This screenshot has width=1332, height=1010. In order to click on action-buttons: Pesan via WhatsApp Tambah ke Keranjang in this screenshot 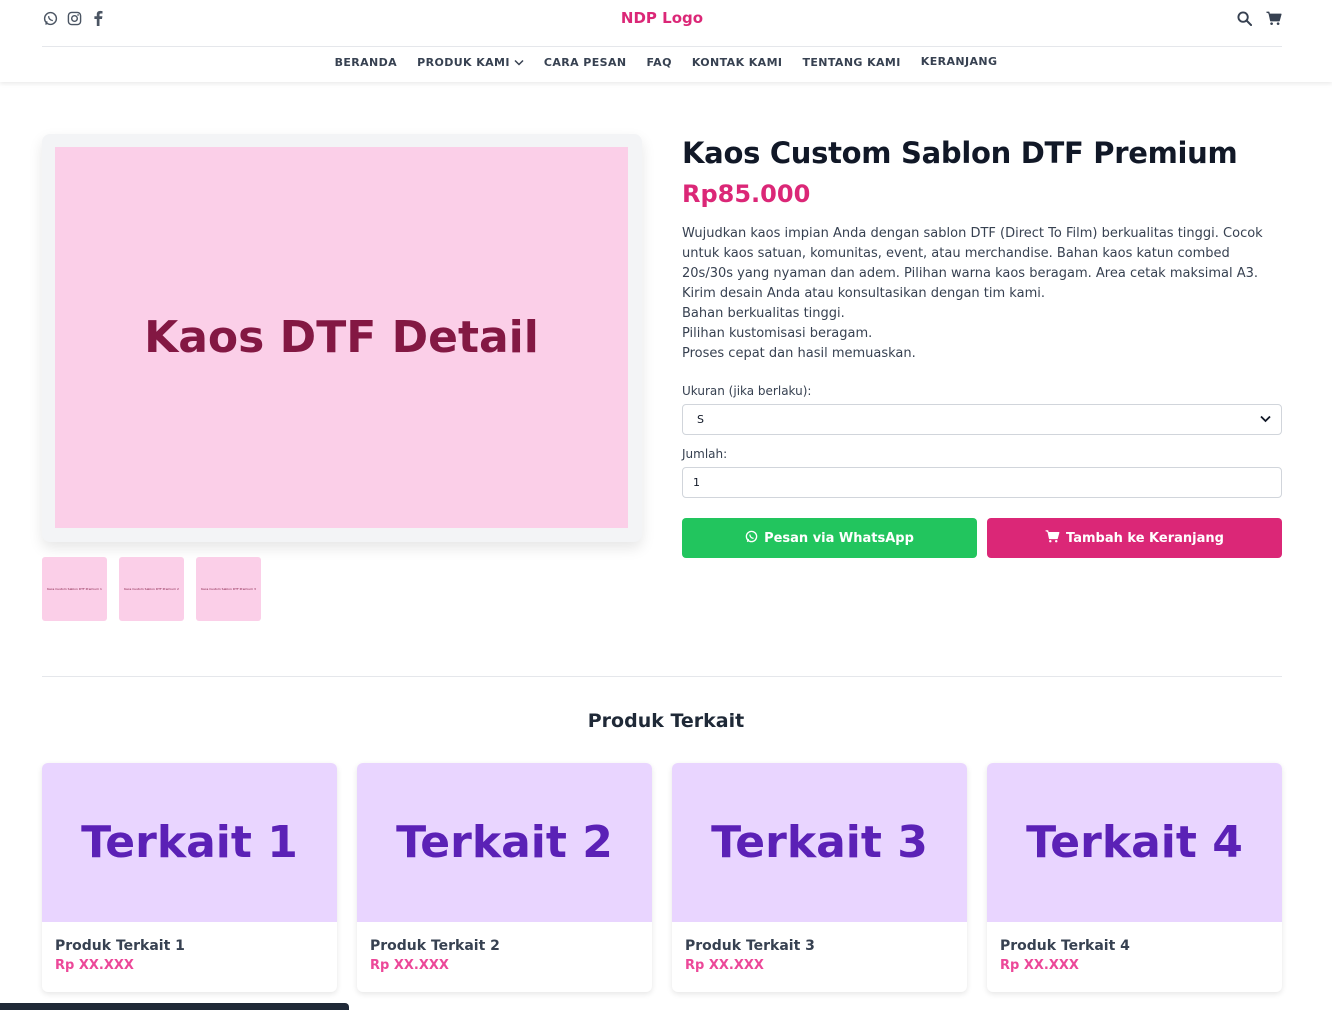, I will do `click(982, 538)`.